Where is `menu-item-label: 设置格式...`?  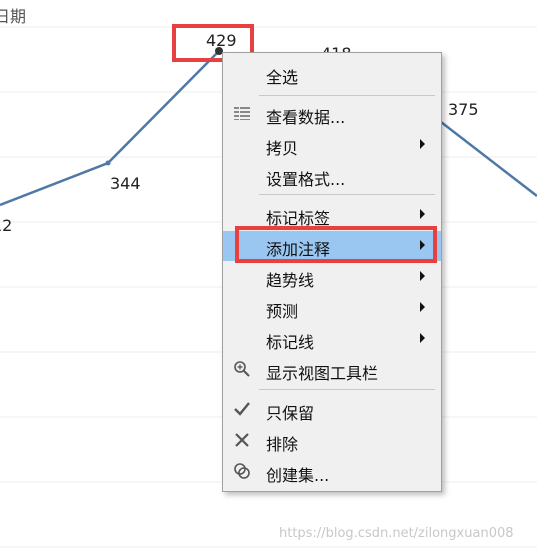
menu-item-label: 设置格式... is located at coordinates (306, 179).